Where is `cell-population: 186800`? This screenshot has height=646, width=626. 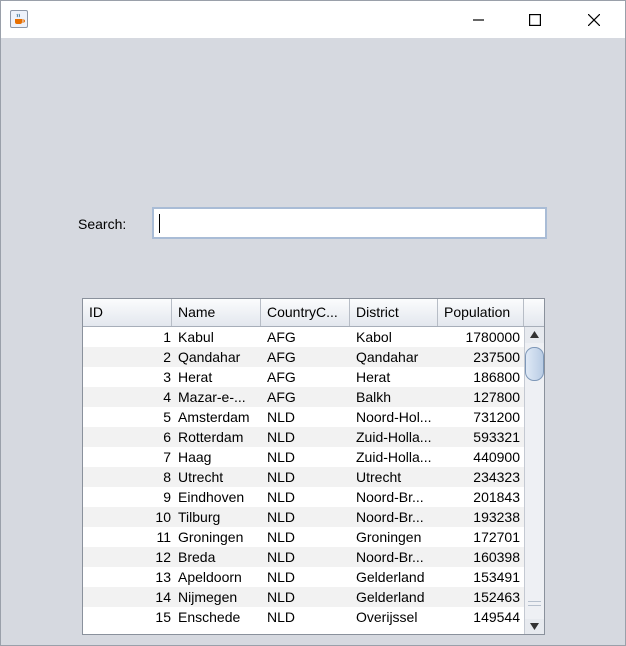
cell-population: 186800 is located at coordinates (481, 377).